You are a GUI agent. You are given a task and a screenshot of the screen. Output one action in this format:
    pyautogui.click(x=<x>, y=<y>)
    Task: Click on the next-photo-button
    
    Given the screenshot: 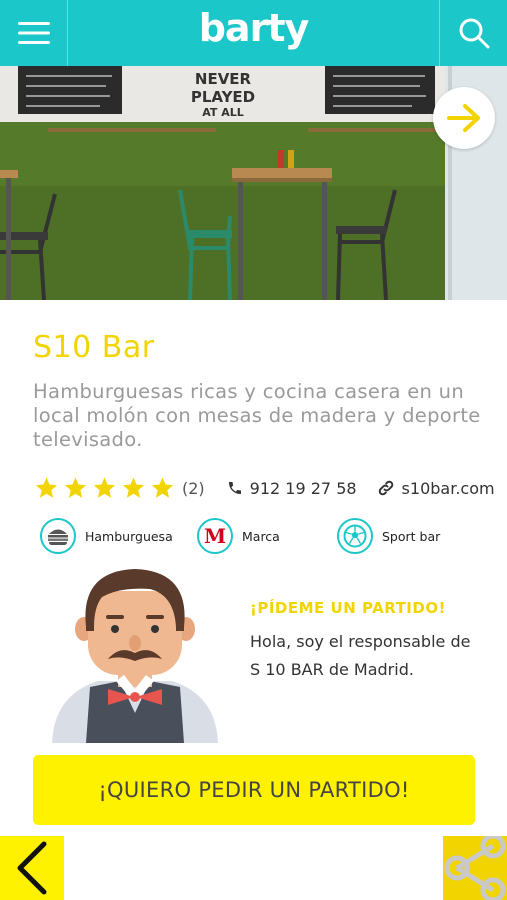 What is the action you would take?
    pyautogui.click(x=464, y=118)
    